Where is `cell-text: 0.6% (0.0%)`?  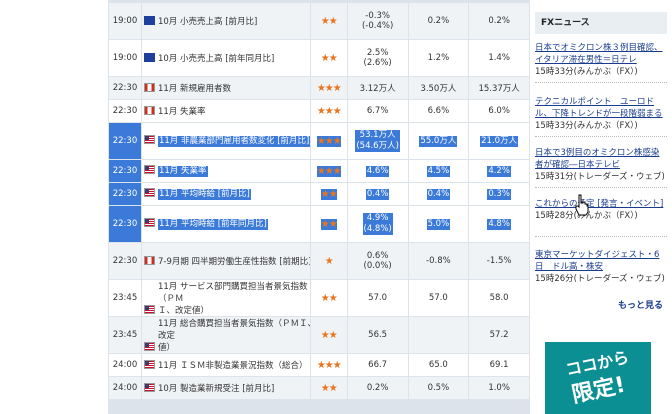
cell-text: 0.6% (0.0%) is located at coordinates (377, 261).